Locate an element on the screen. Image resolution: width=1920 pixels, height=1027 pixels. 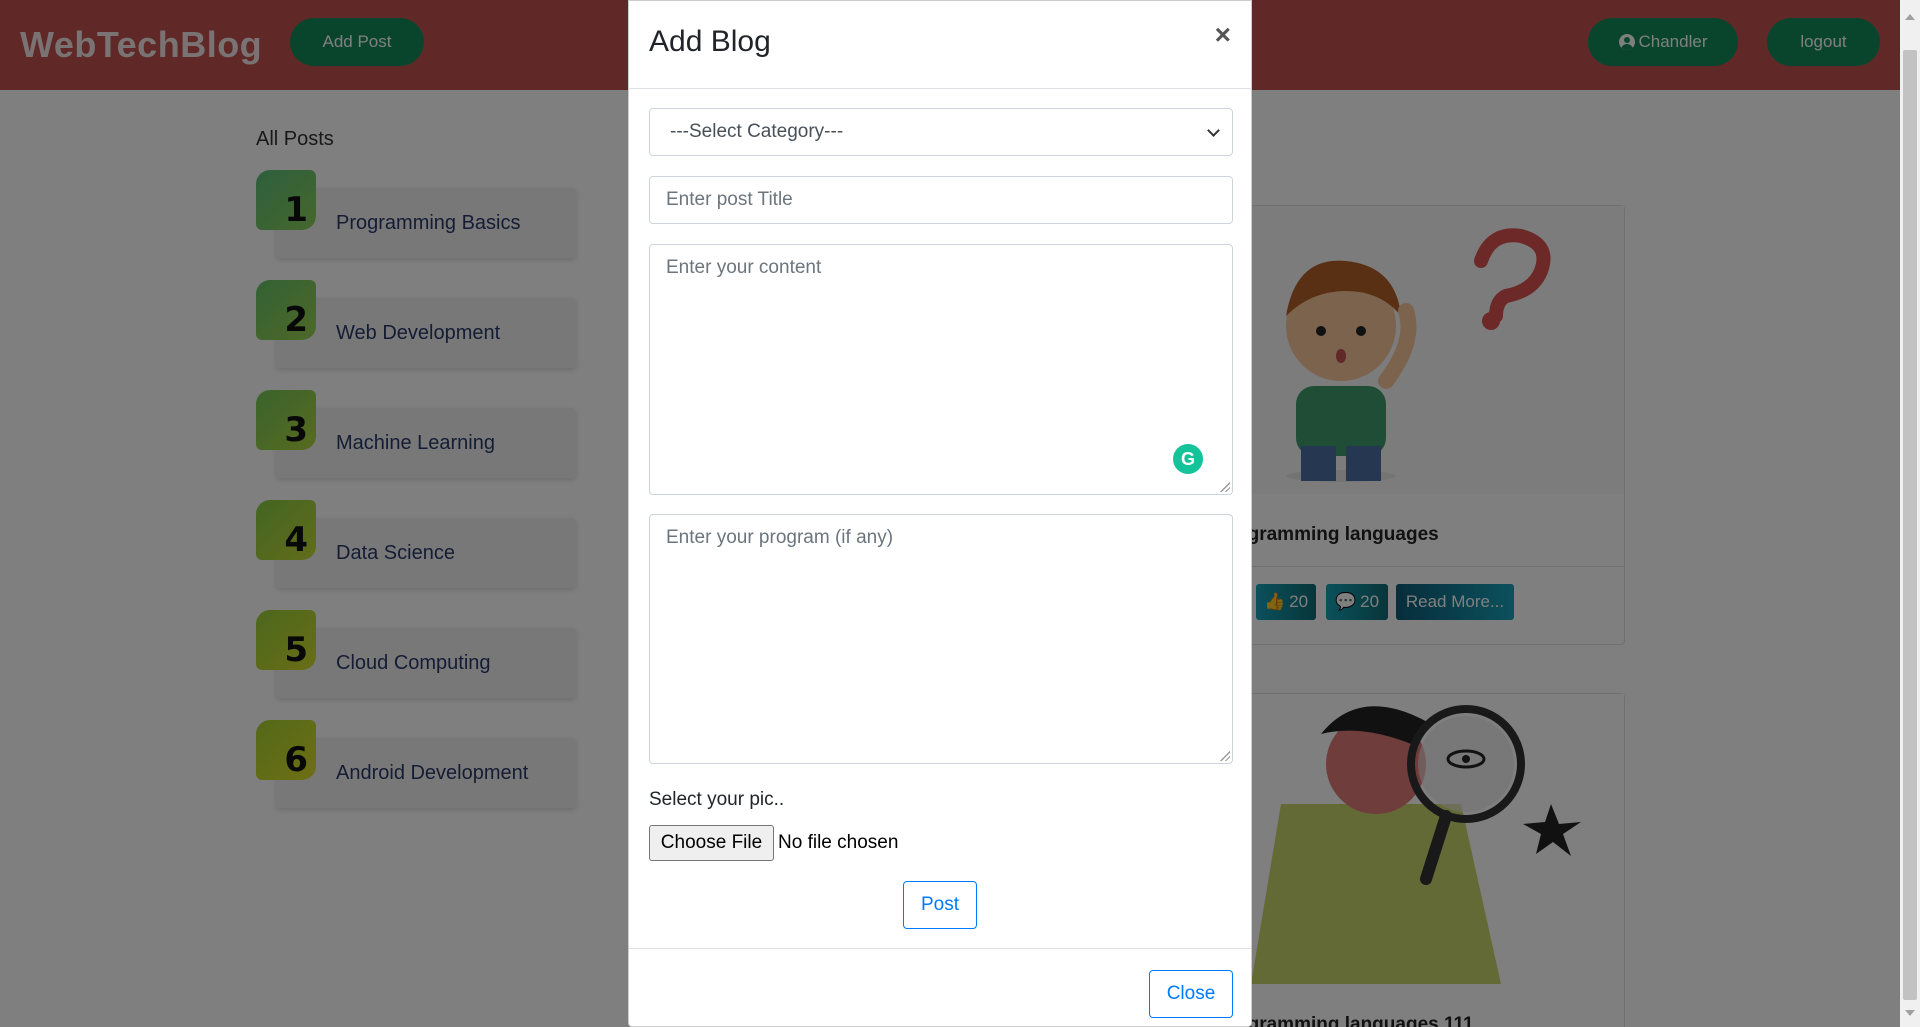
close-icon: × is located at coordinates (1223, 35).